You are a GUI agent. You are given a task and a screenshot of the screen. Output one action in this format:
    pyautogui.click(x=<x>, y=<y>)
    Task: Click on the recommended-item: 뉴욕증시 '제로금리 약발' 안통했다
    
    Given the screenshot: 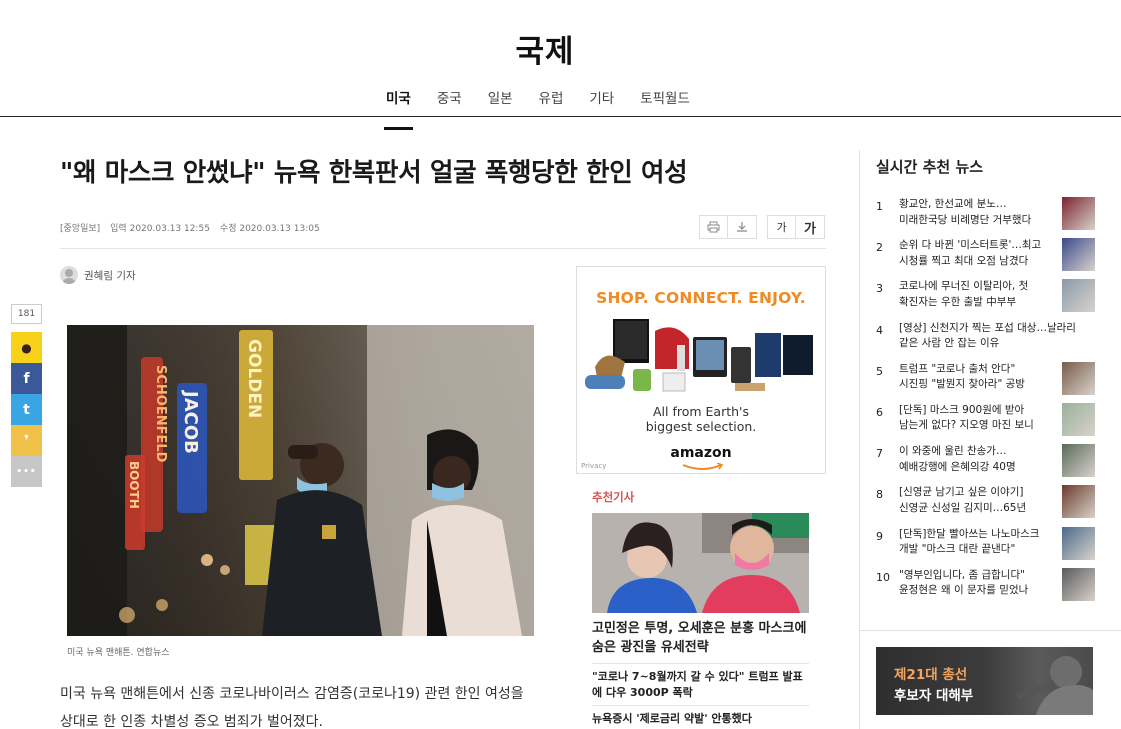 What is the action you would take?
    pyautogui.click(x=700, y=716)
    